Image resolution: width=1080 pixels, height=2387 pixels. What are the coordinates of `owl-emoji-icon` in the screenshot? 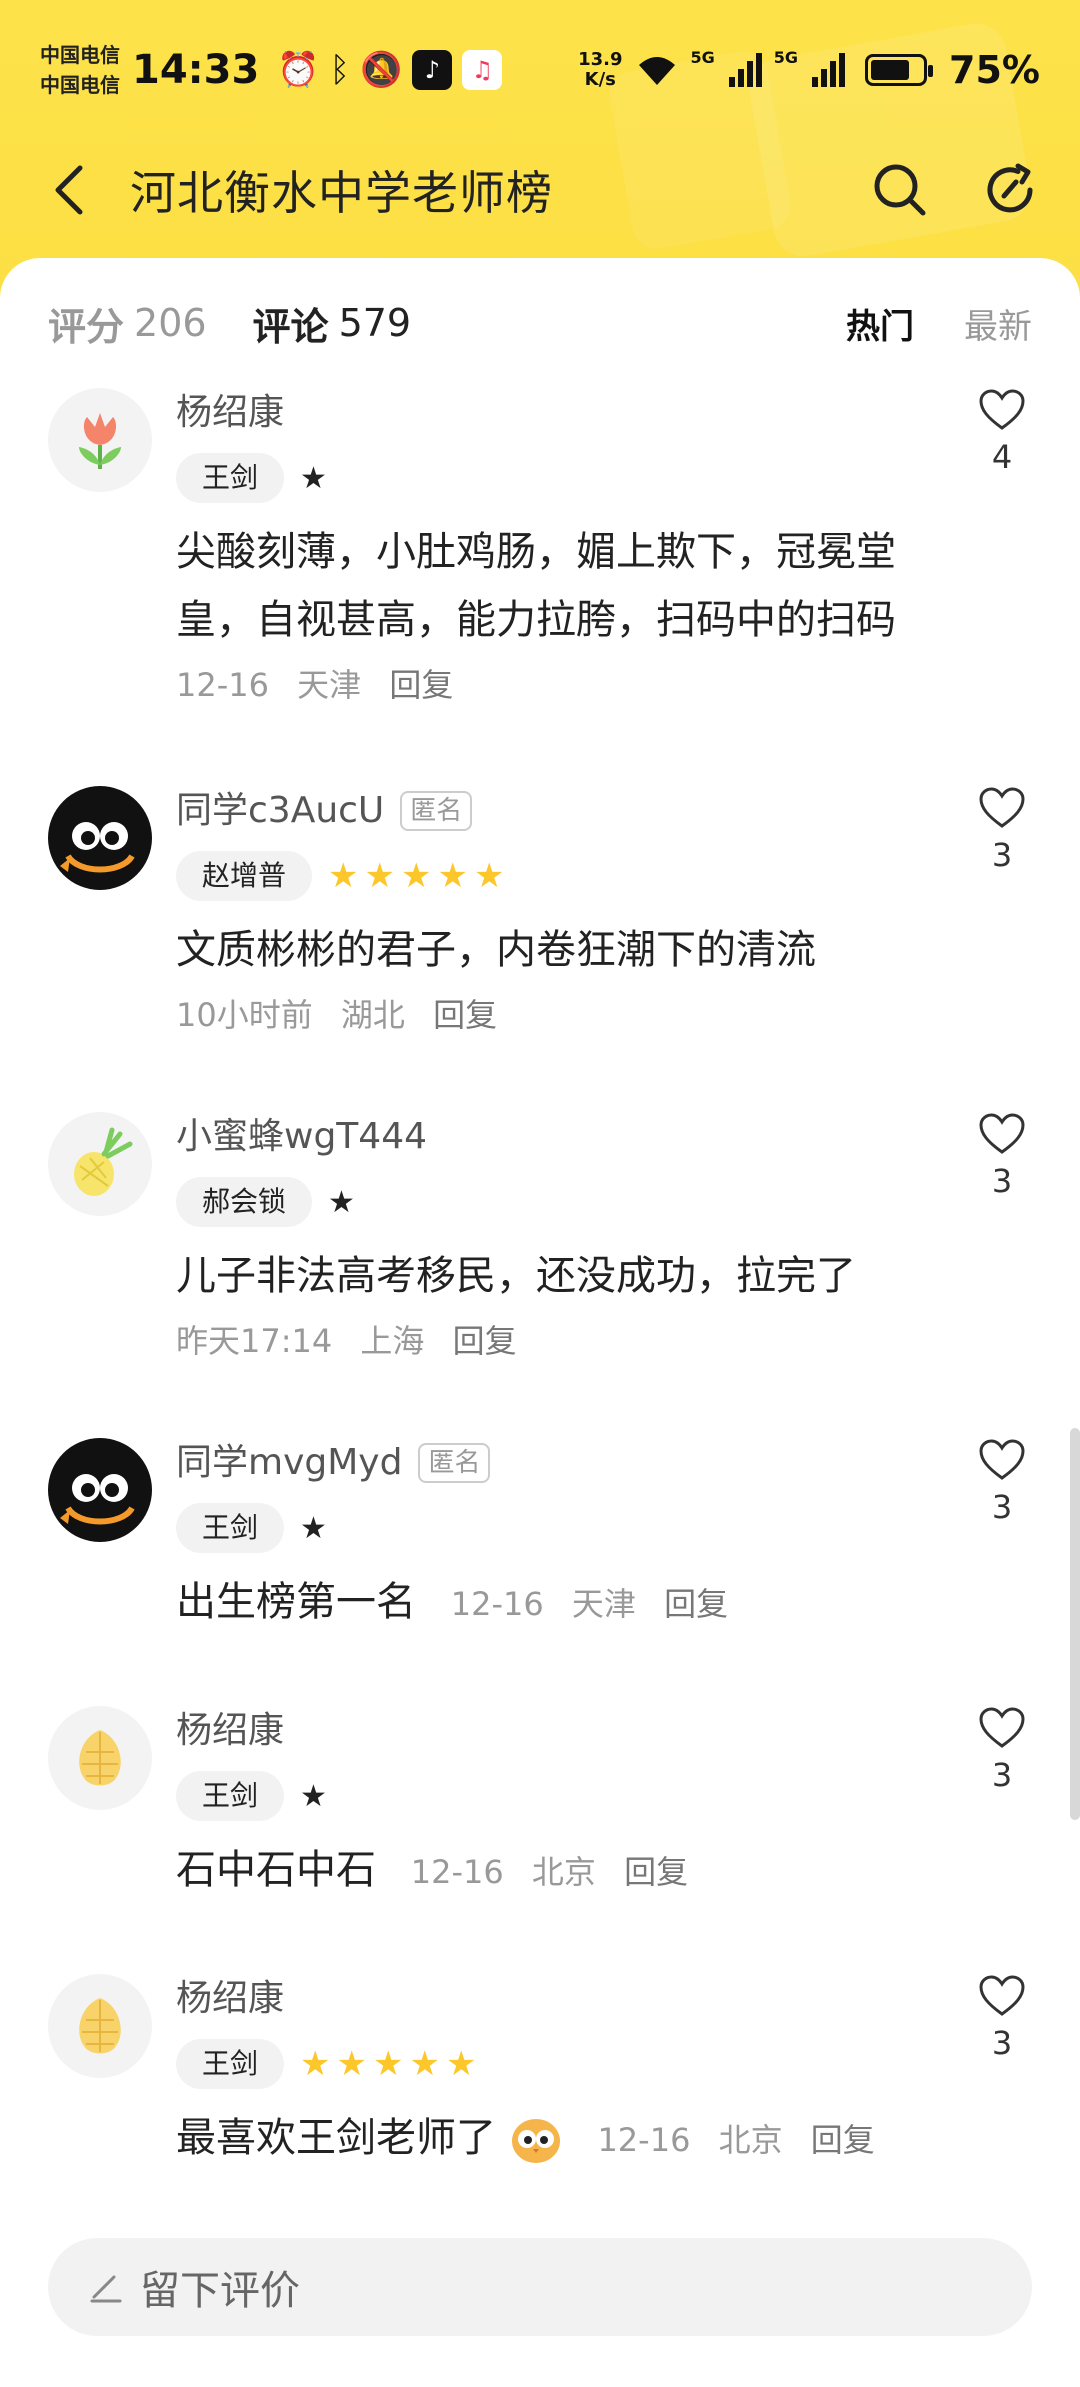 It's located at (535, 2141).